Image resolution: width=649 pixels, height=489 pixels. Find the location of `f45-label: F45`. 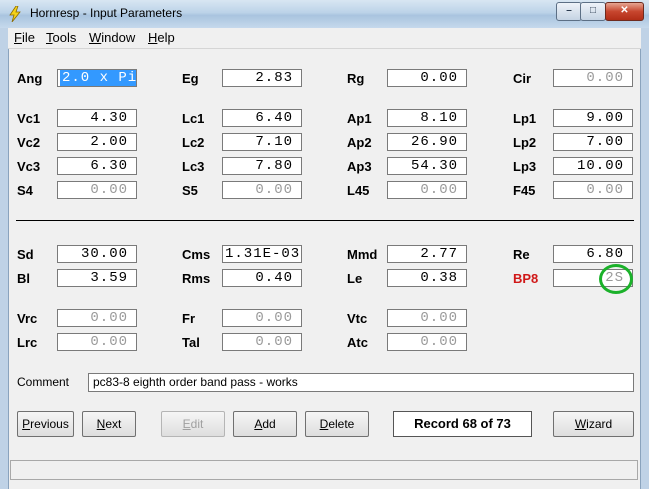

f45-label: F45 is located at coordinates (524, 190).